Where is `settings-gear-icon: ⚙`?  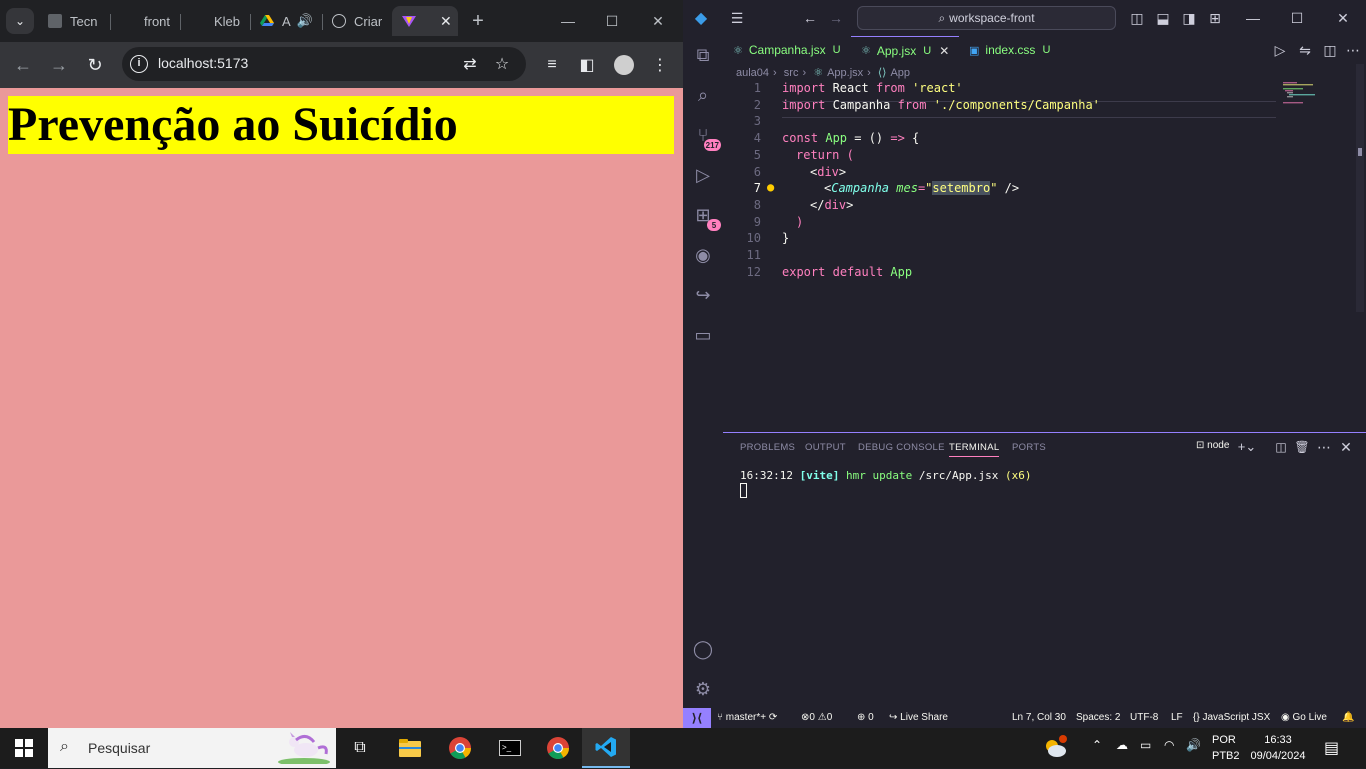 settings-gear-icon: ⚙ is located at coordinates (703, 689).